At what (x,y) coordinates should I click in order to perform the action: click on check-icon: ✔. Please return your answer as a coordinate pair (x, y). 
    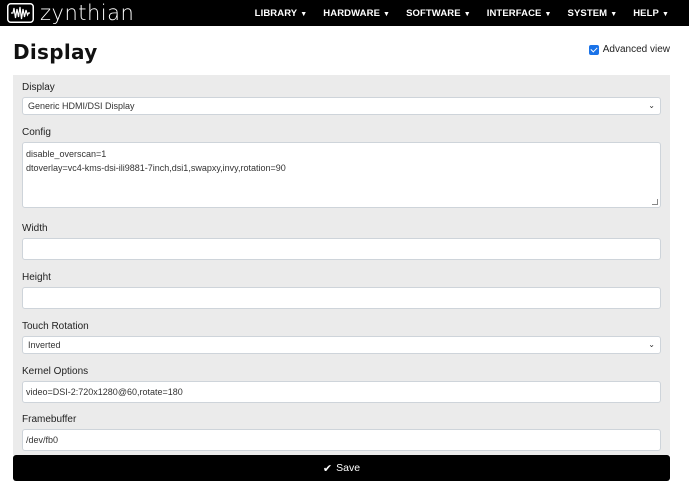
    Looking at the image, I should click on (327, 468).